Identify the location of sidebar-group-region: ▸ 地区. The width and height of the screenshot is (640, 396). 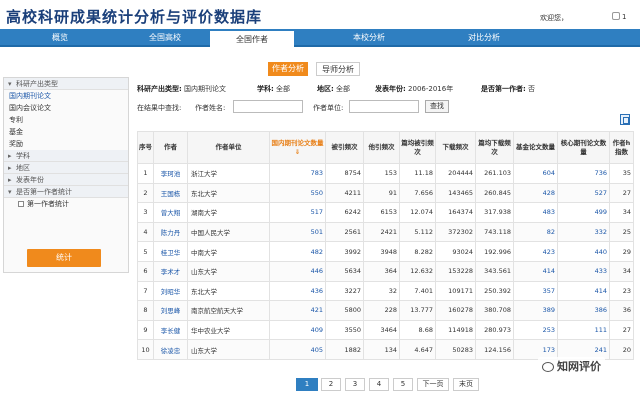
(66, 168).